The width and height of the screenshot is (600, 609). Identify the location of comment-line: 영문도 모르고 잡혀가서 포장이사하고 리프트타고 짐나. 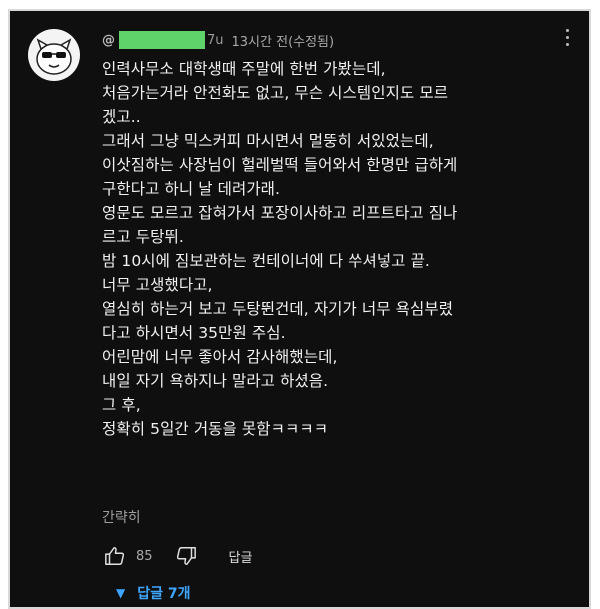
(280, 213).